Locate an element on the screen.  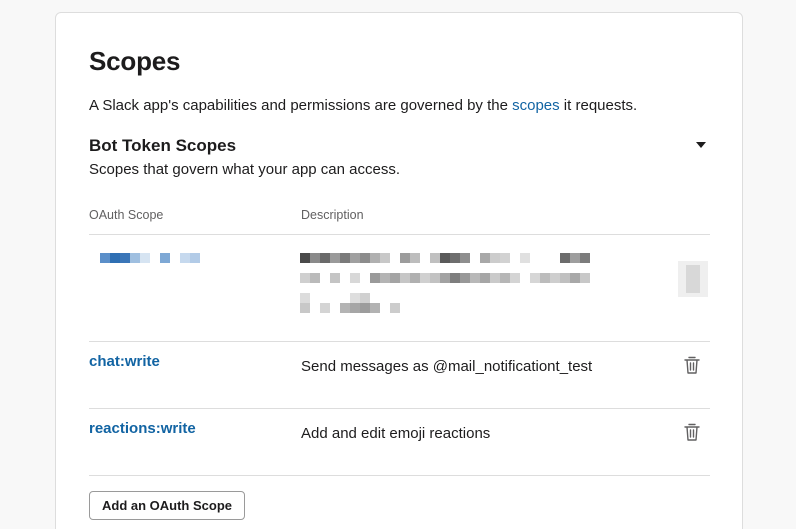
scope-name-reactions-write: reactions:write is located at coordinates (142, 428).